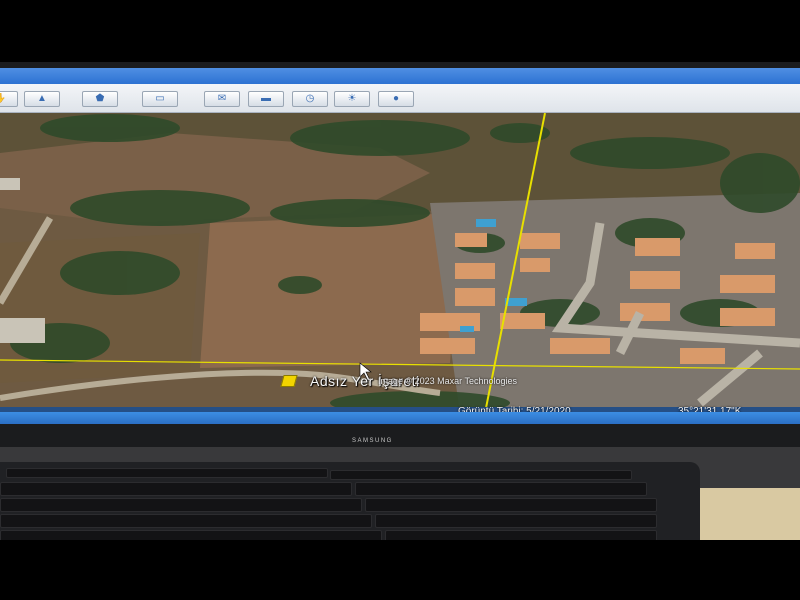  Describe the element at coordinates (176, 489) in the screenshot. I see `number-key-row` at that location.